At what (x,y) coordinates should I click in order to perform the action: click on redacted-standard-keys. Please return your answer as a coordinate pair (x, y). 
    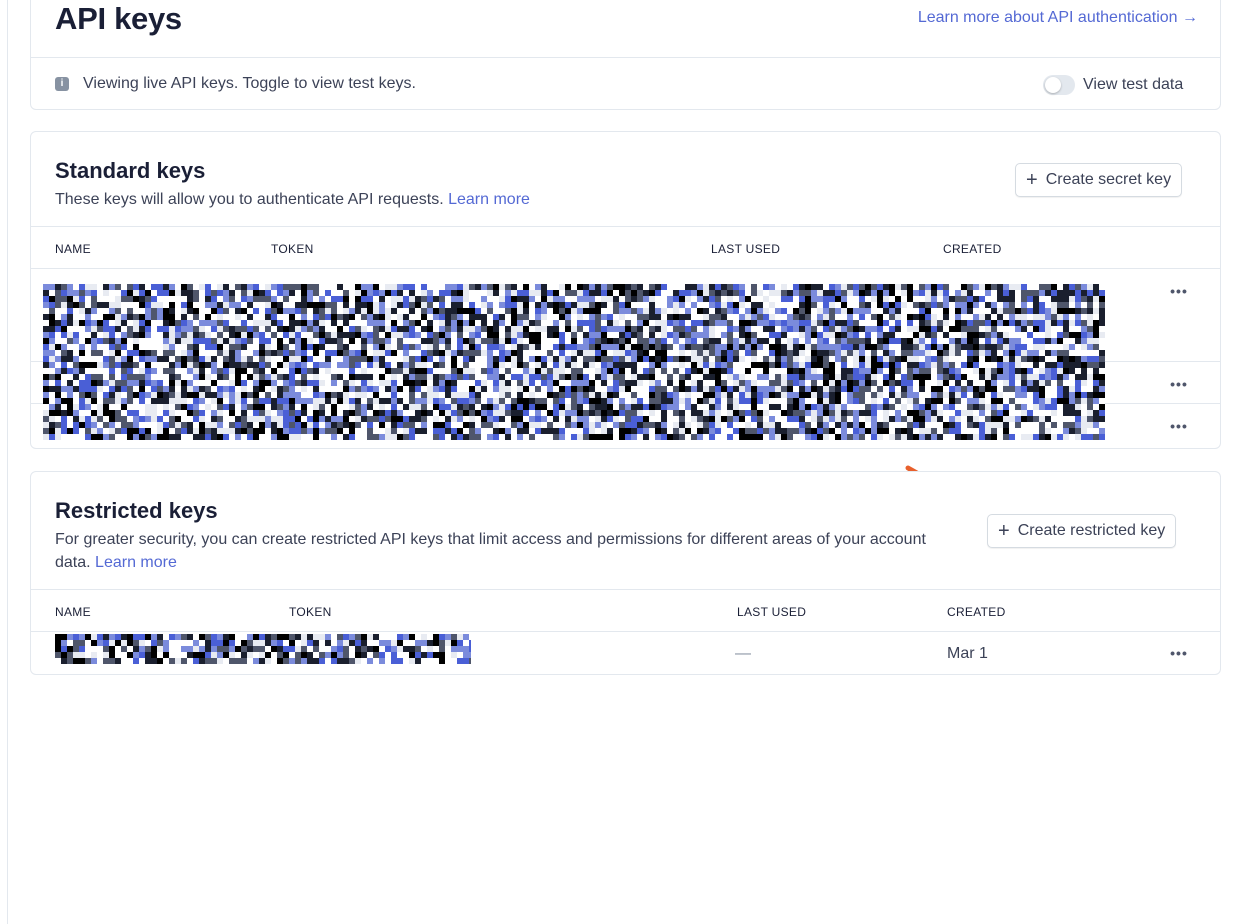
    Looking at the image, I should click on (574, 362).